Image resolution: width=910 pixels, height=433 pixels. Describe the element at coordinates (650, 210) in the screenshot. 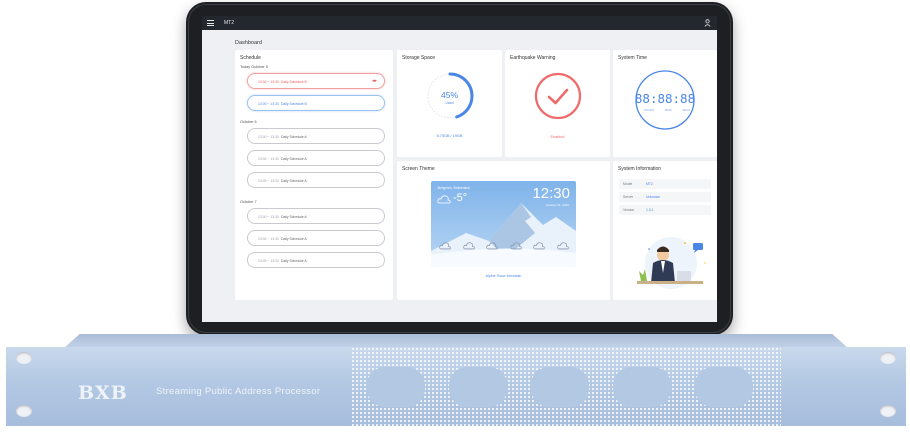

I see `info-value: 1.0.1` at that location.